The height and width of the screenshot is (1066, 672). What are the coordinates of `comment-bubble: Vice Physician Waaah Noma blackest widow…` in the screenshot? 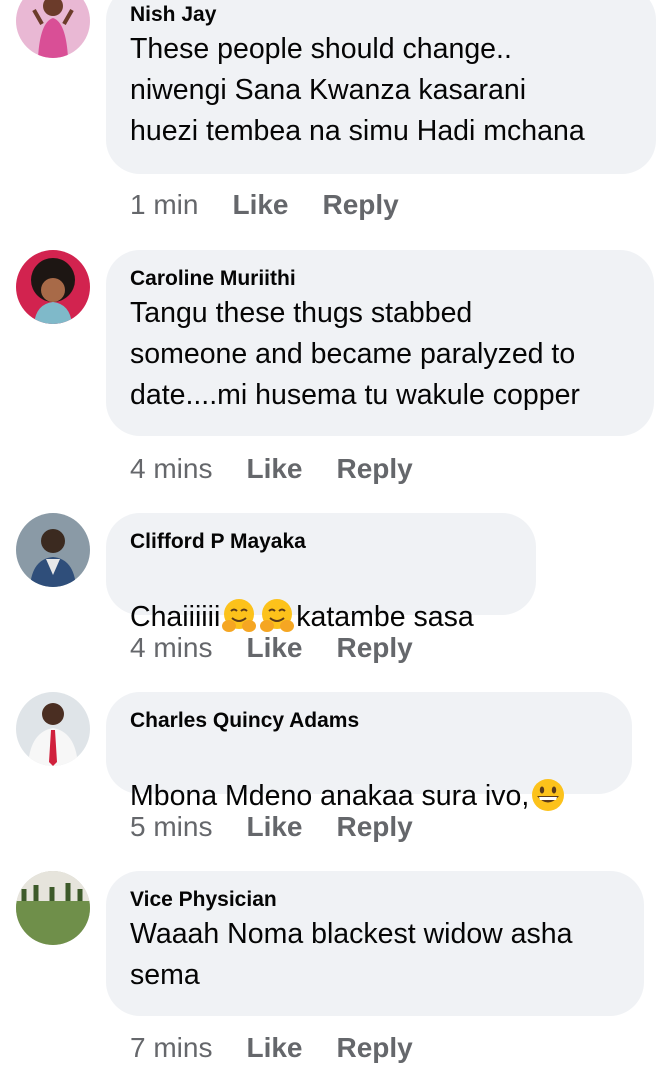 It's located at (375, 943).